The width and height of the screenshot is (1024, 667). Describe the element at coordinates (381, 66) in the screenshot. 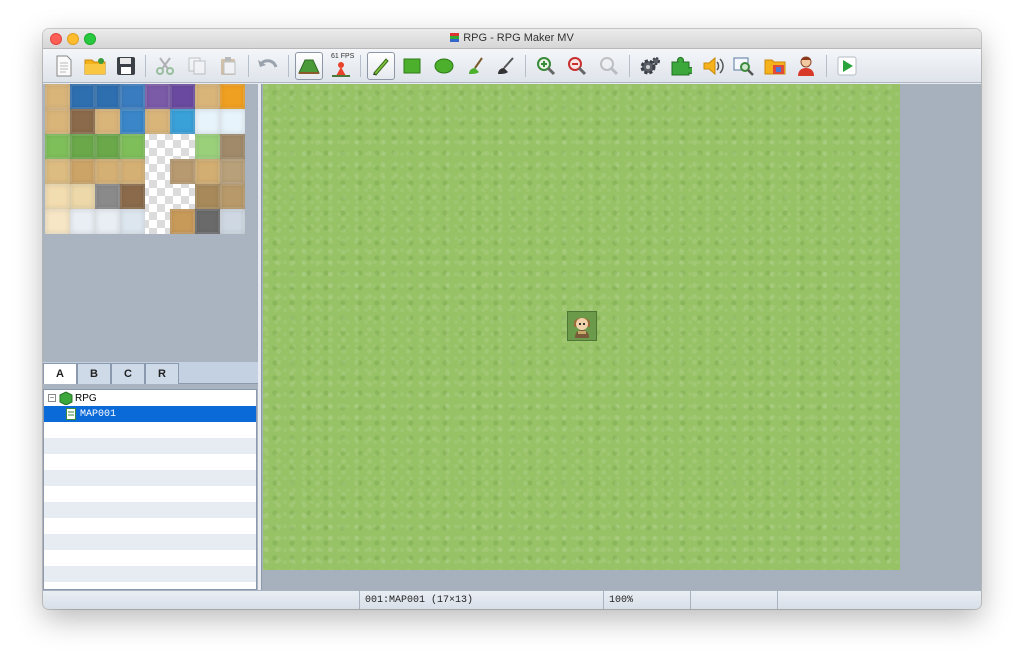

I see `pencil-button` at that location.